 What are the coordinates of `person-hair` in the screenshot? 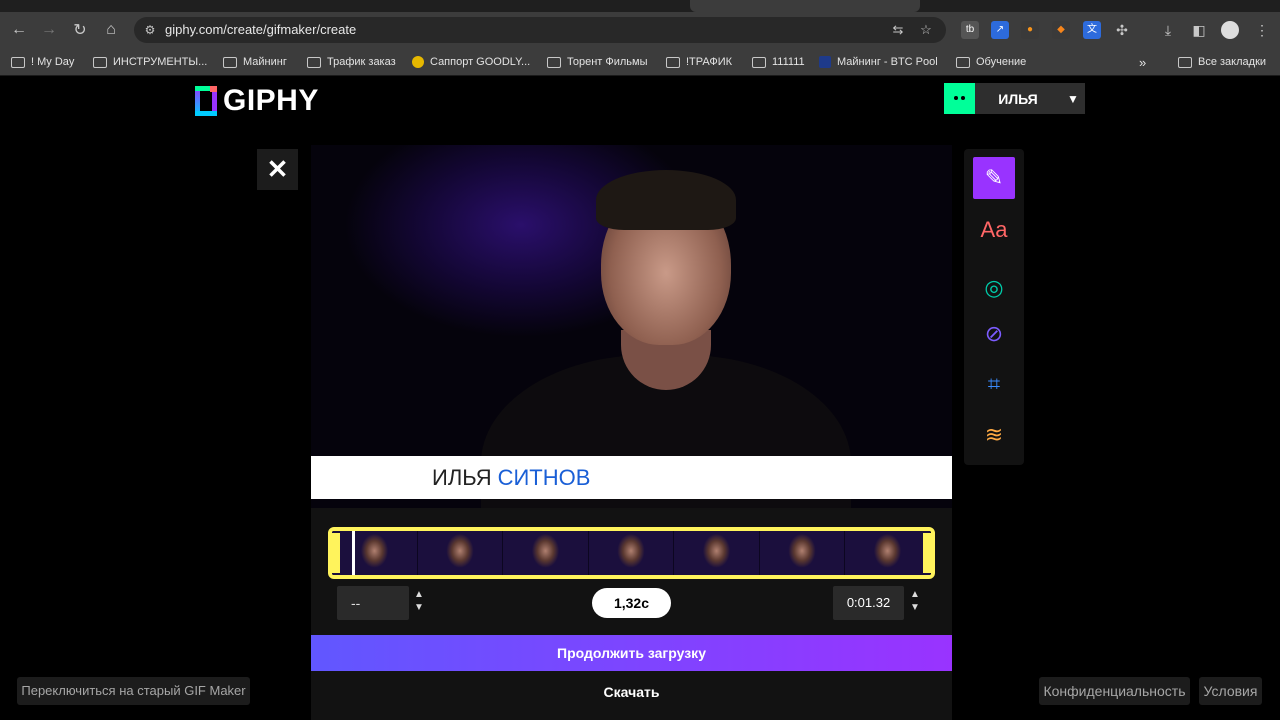 It's located at (666, 200).